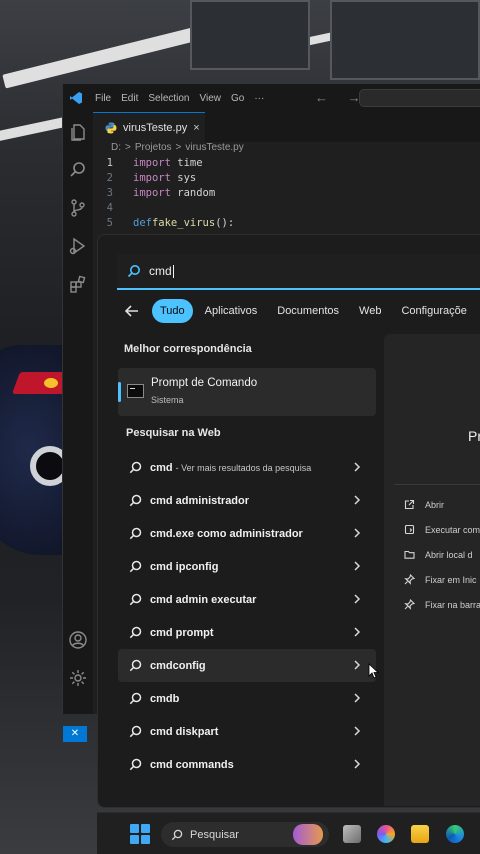  I want to click on web-result-item: cmd ipconfig, so click(247, 566).